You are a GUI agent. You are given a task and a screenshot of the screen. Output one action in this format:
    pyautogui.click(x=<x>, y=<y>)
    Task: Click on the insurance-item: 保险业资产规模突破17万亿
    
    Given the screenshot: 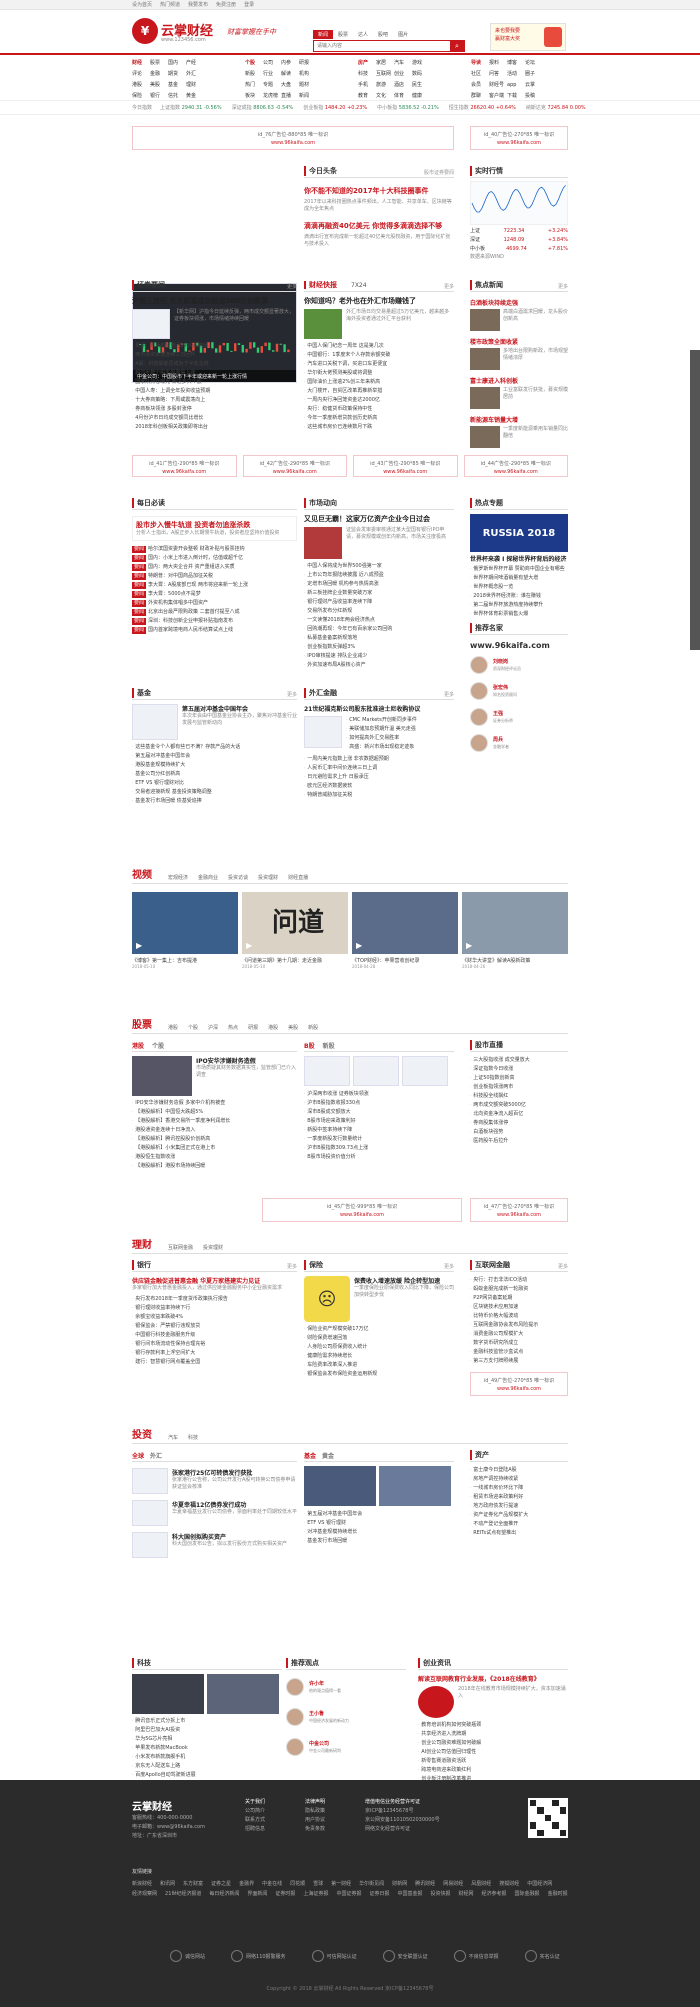 What is the action you would take?
    pyautogui.click(x=379, y=1329)
    